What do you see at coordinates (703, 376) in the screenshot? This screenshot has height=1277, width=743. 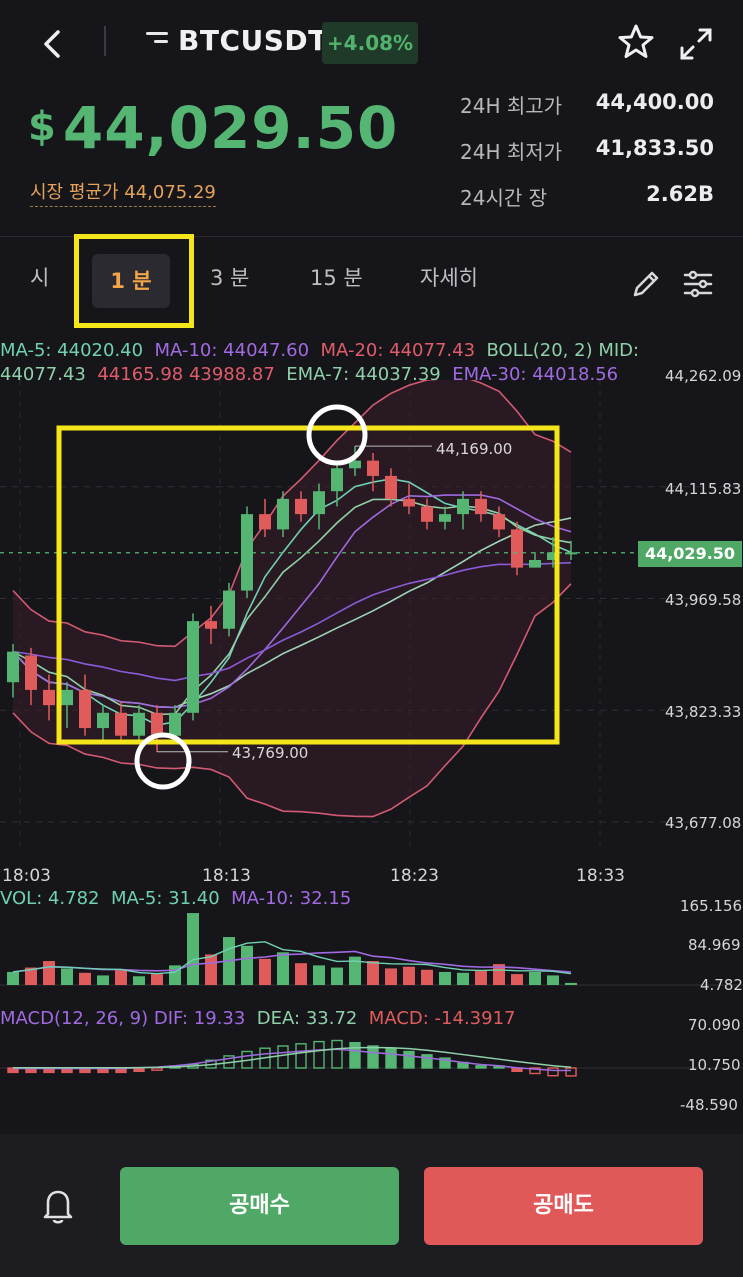 I see `price-axis-label: 44,262.09` at bounding box center [703, 376].